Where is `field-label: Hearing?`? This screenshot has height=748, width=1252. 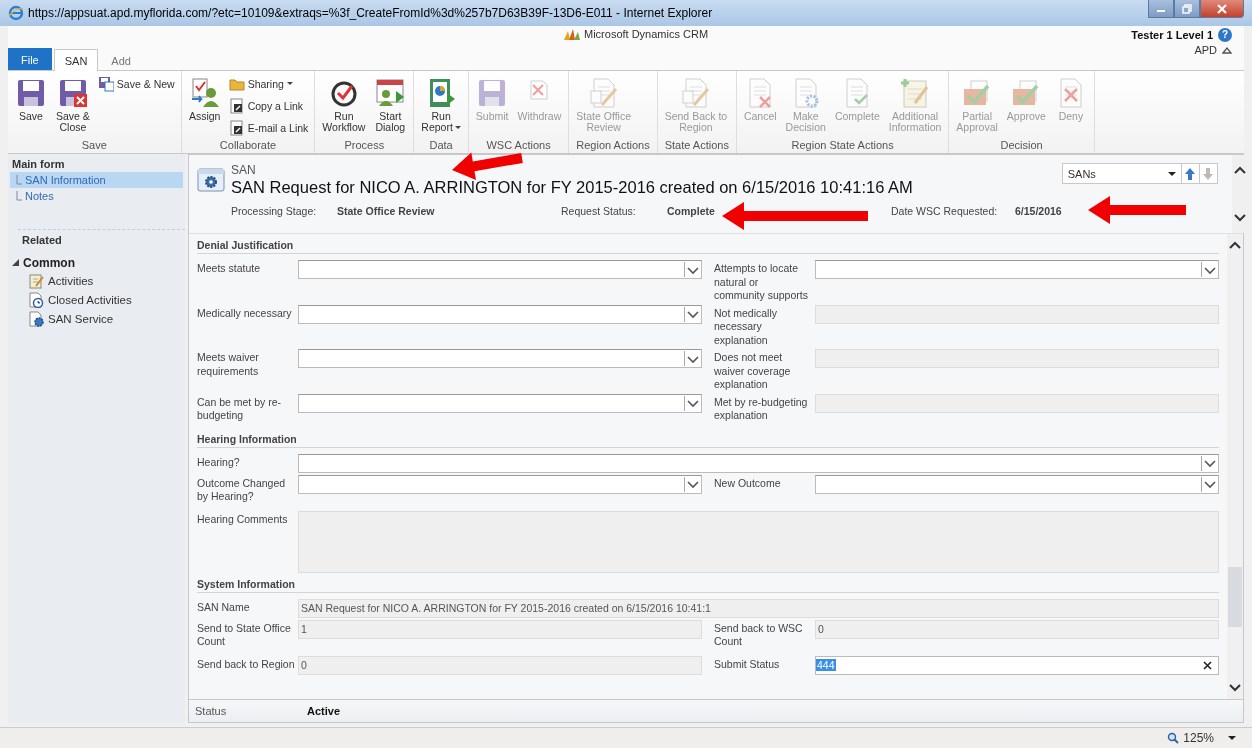
field-label: Hearing? is located at coordinates (219, 462).